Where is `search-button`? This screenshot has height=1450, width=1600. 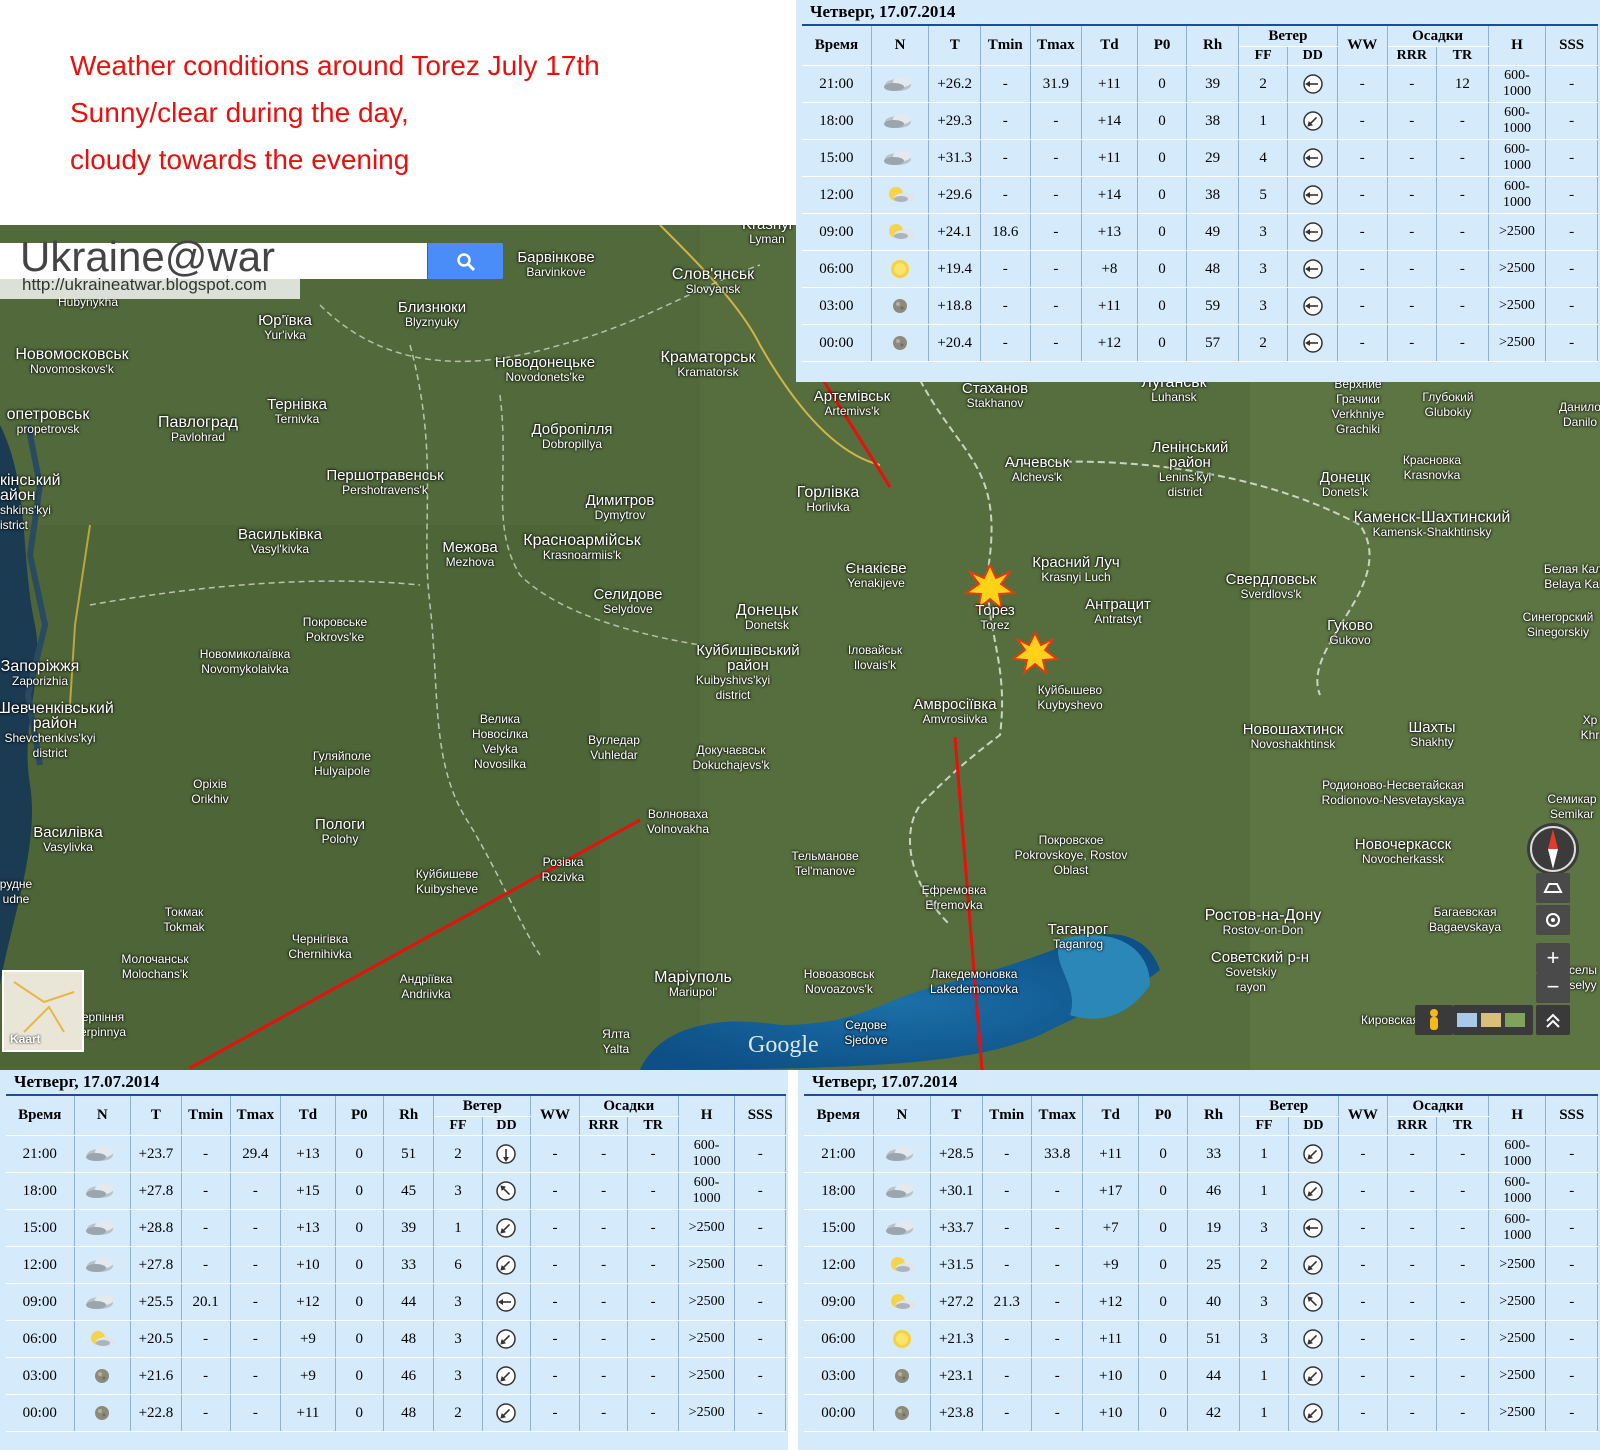
search-button is located at coordinates (465, 261).